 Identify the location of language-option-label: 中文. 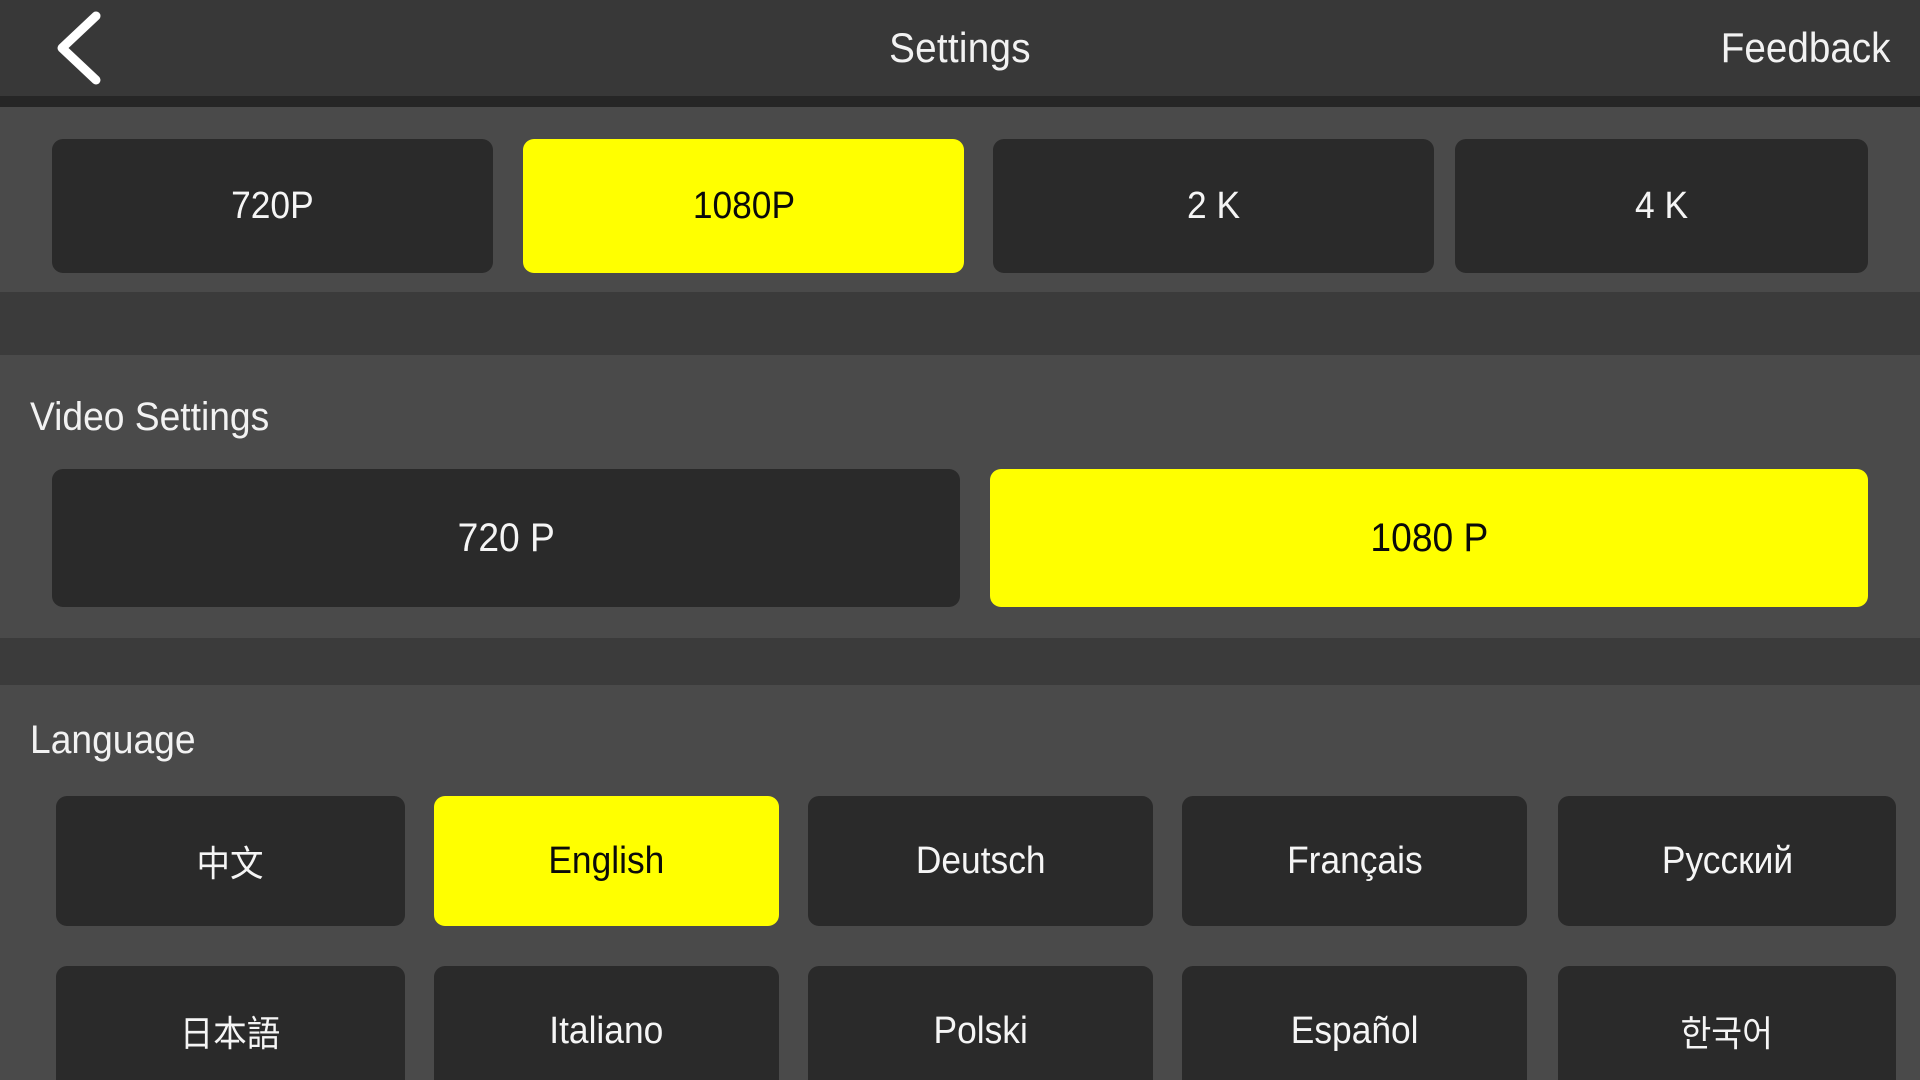
(230, 864).